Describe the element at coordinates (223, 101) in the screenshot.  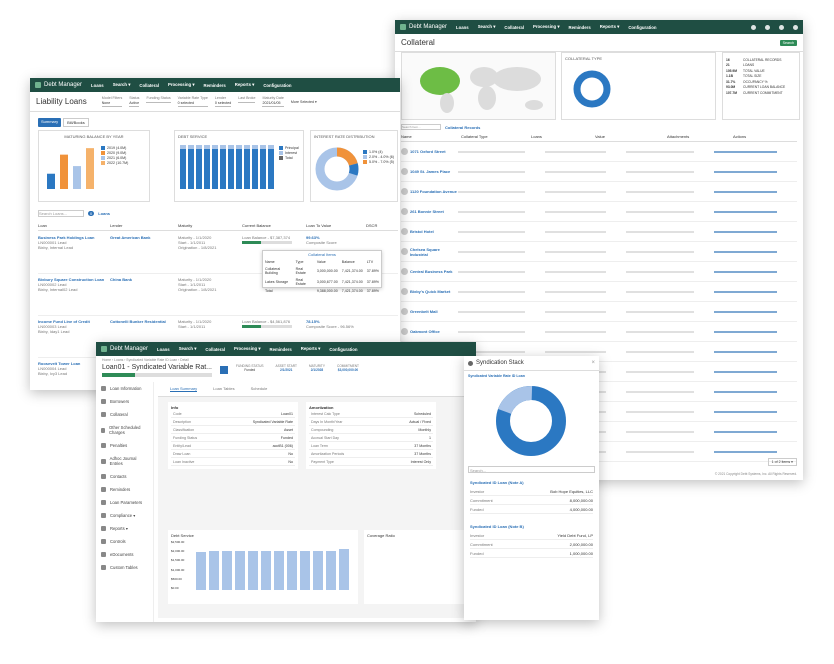
I see `filter-field: Lender 0 selected` at that location.